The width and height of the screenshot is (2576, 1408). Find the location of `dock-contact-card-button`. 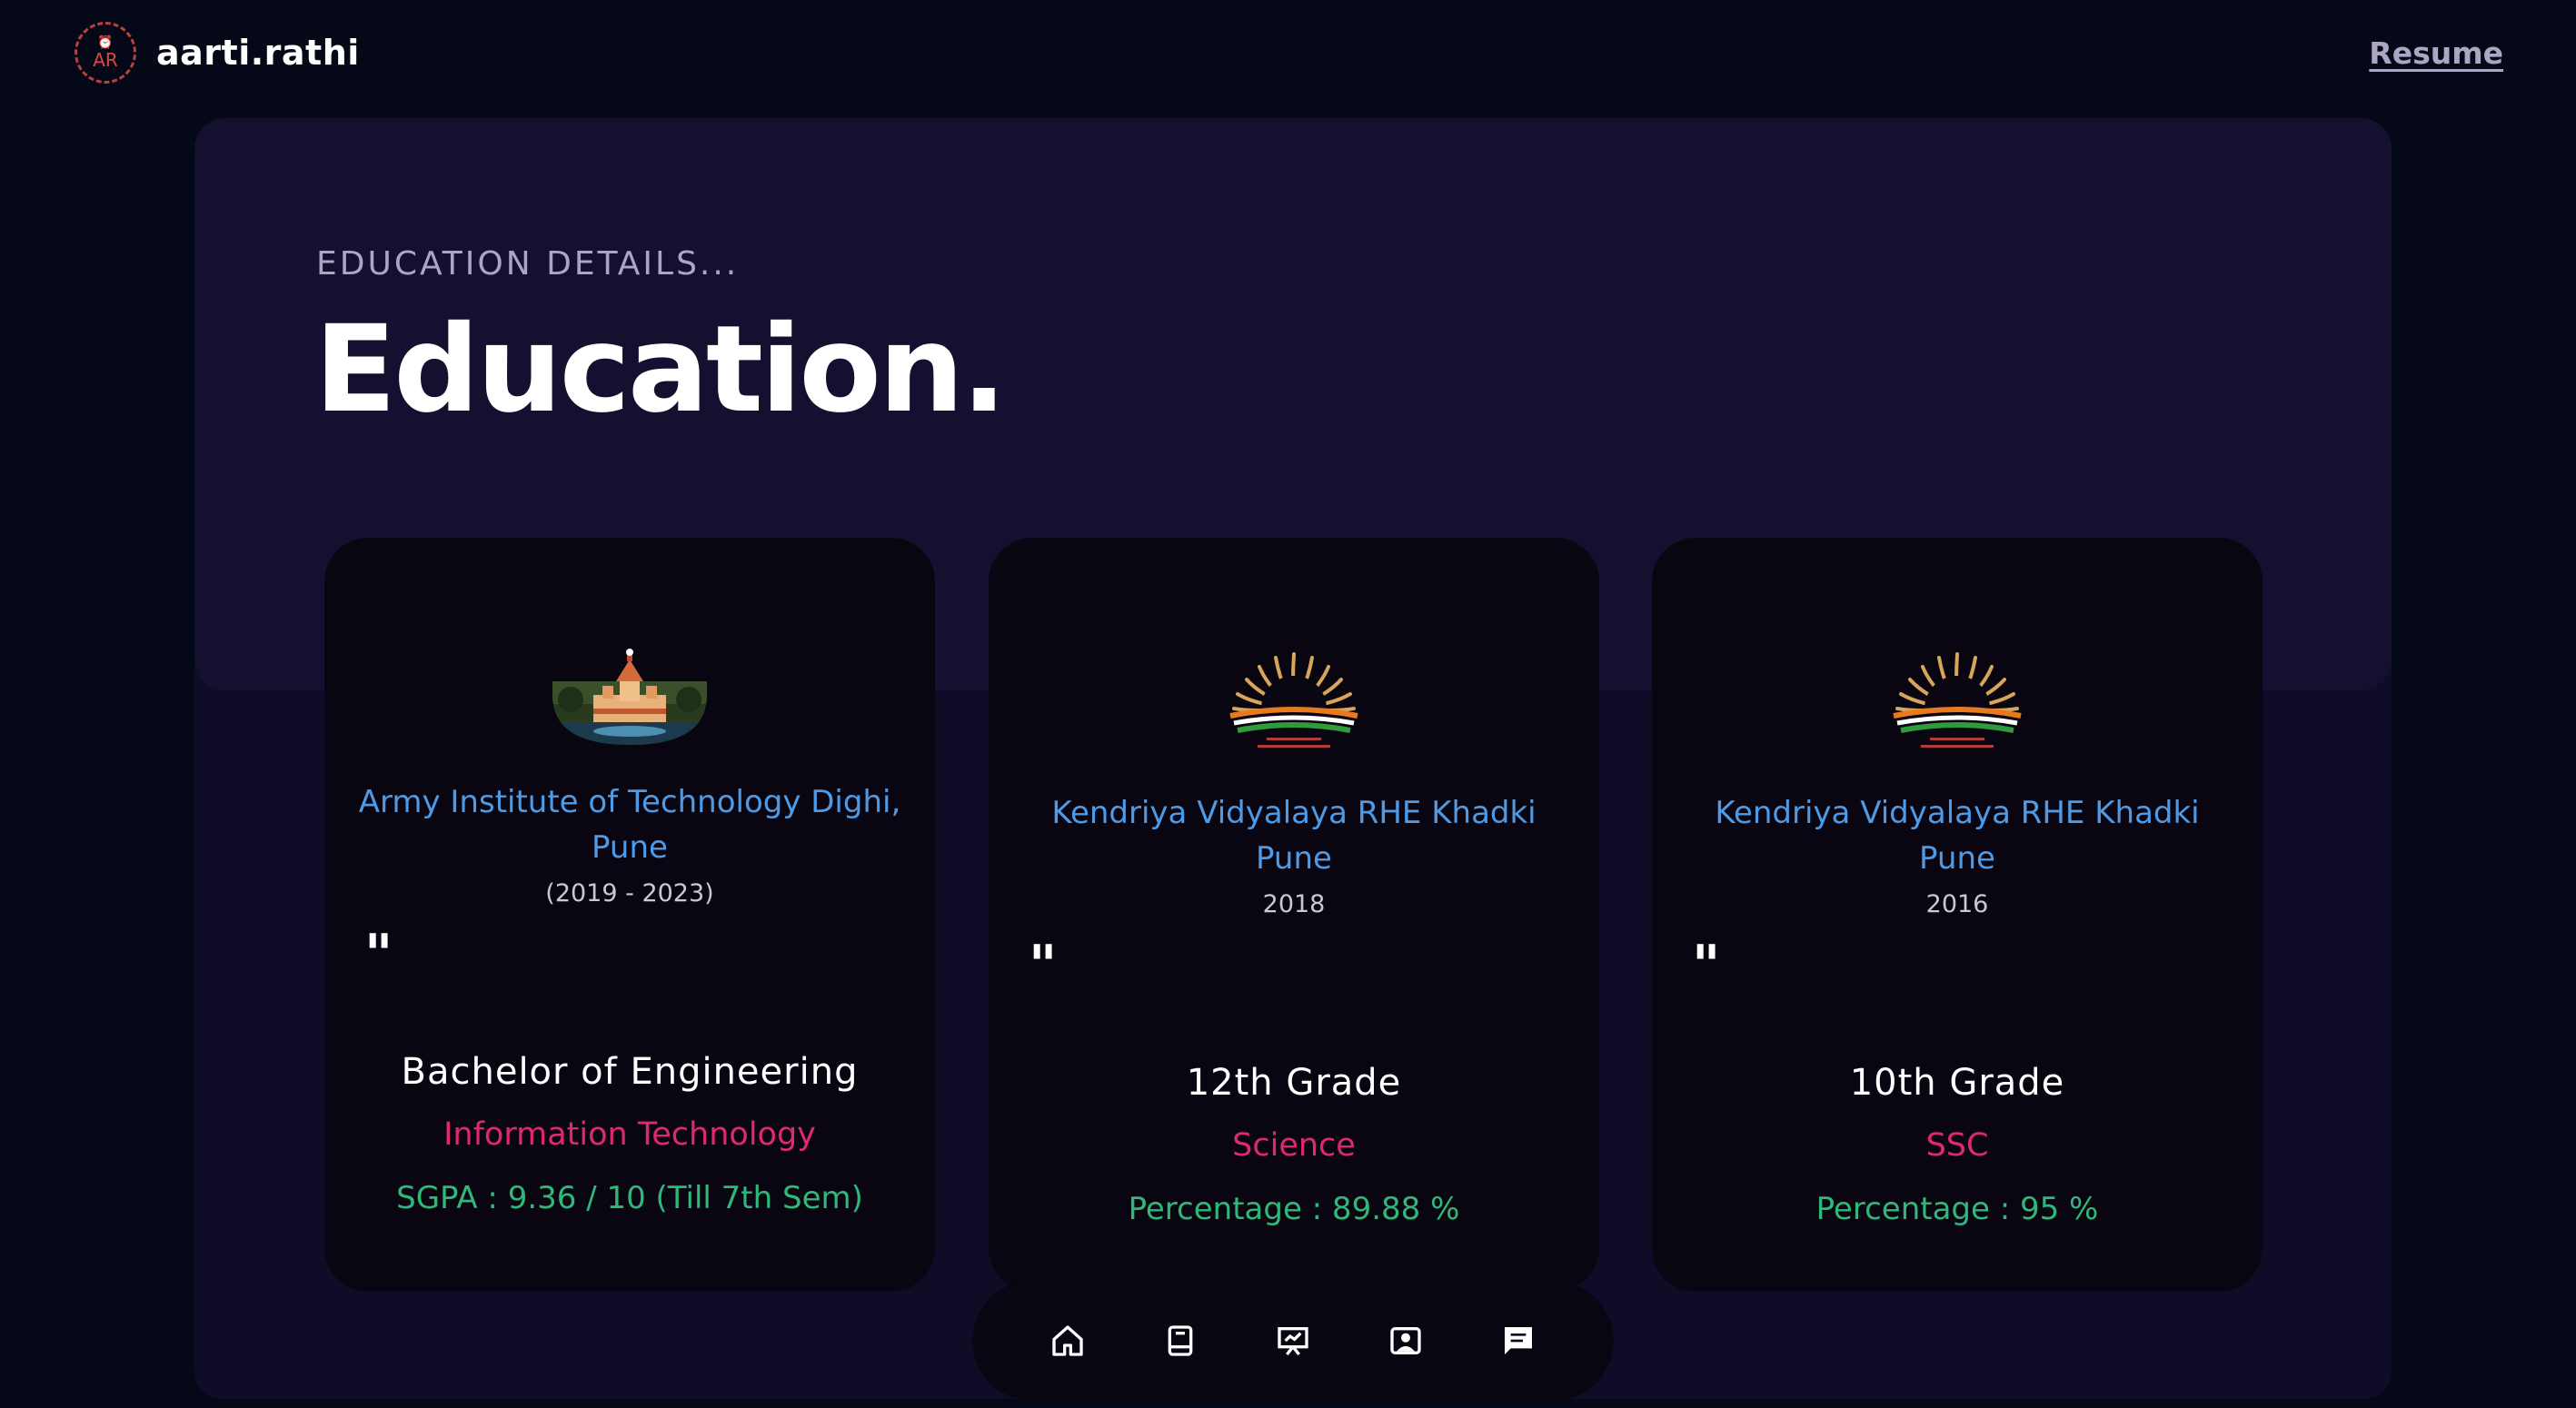

dock-contact-card-button is located at coordinates (1406, 1341).